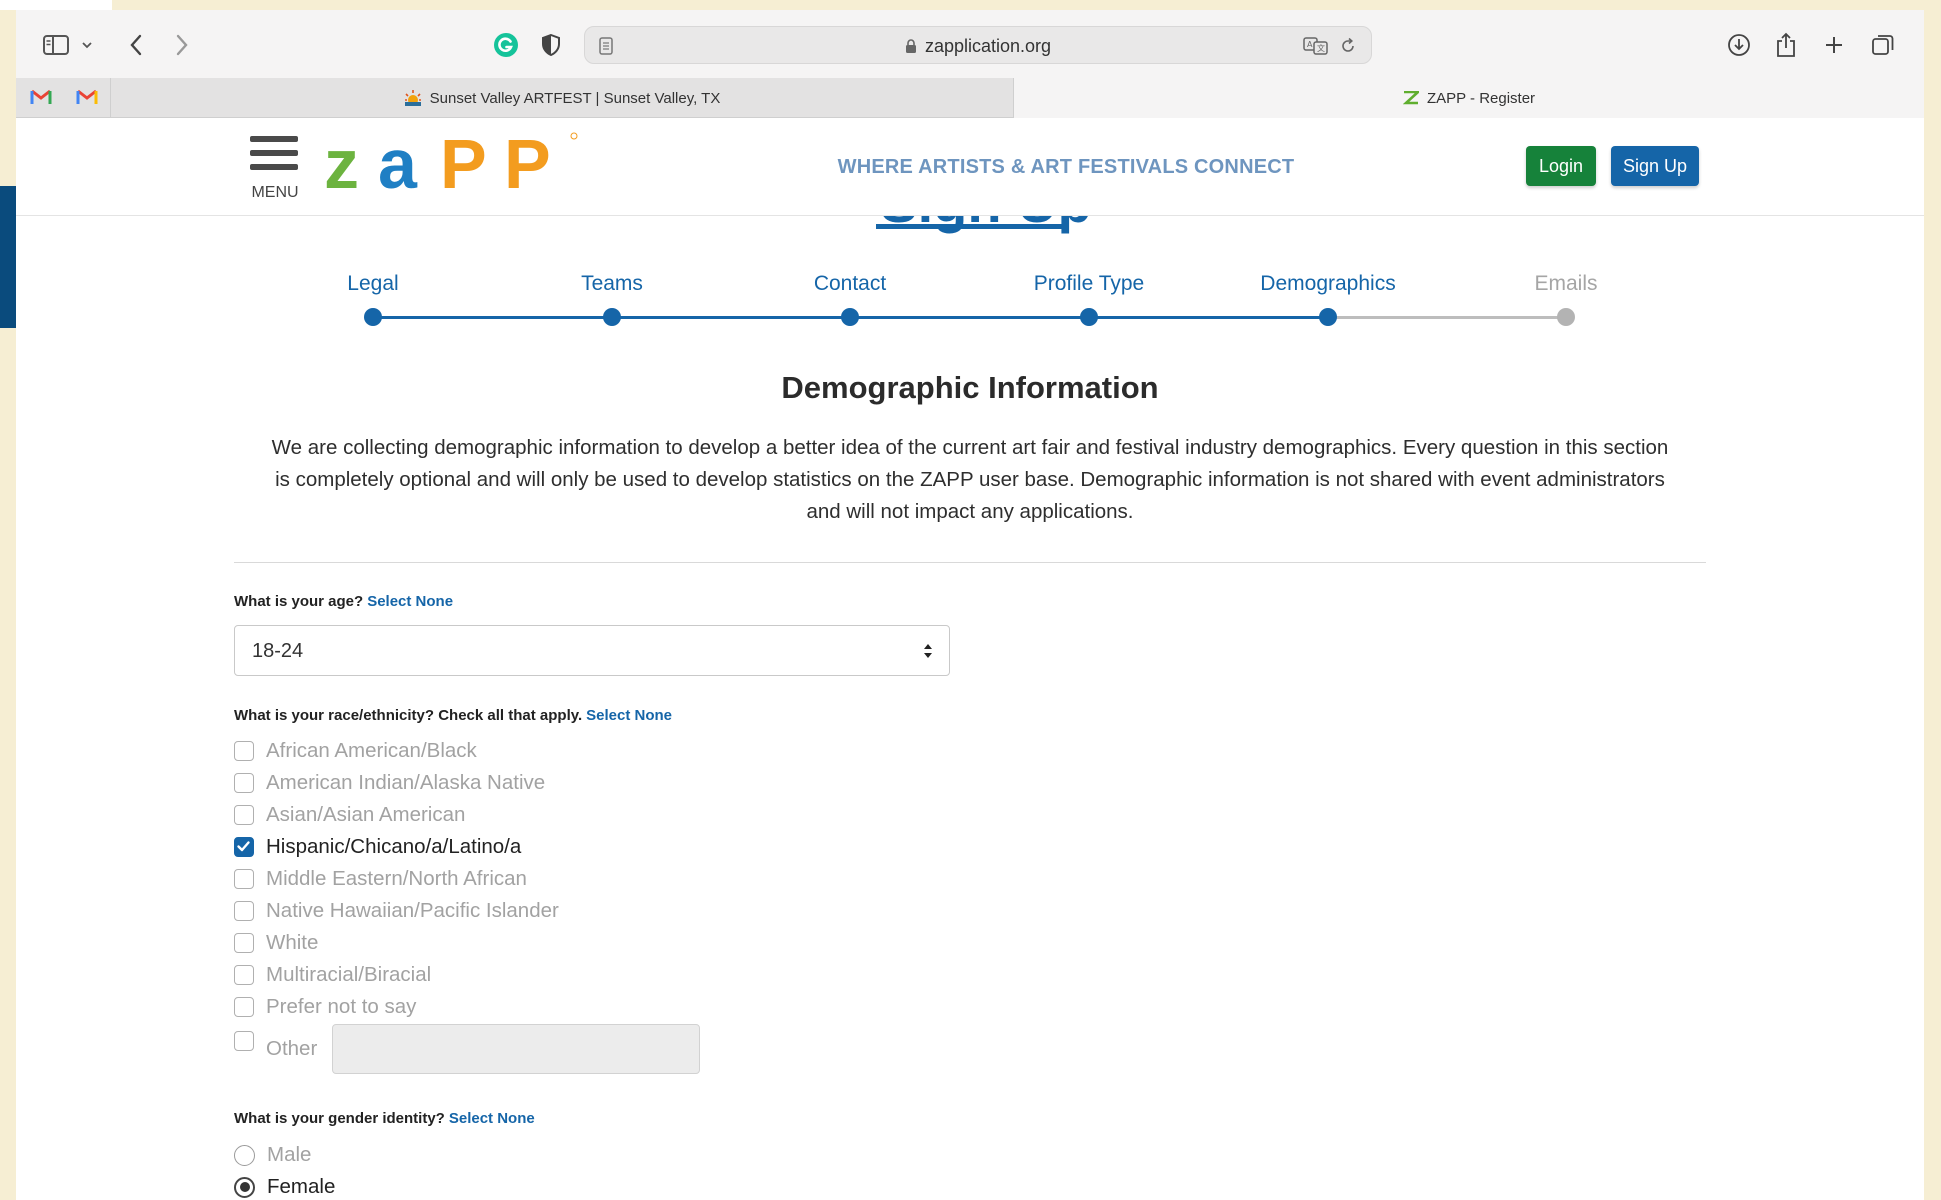  I want to click on age-question-text: What is your age?, so click(299, 601).